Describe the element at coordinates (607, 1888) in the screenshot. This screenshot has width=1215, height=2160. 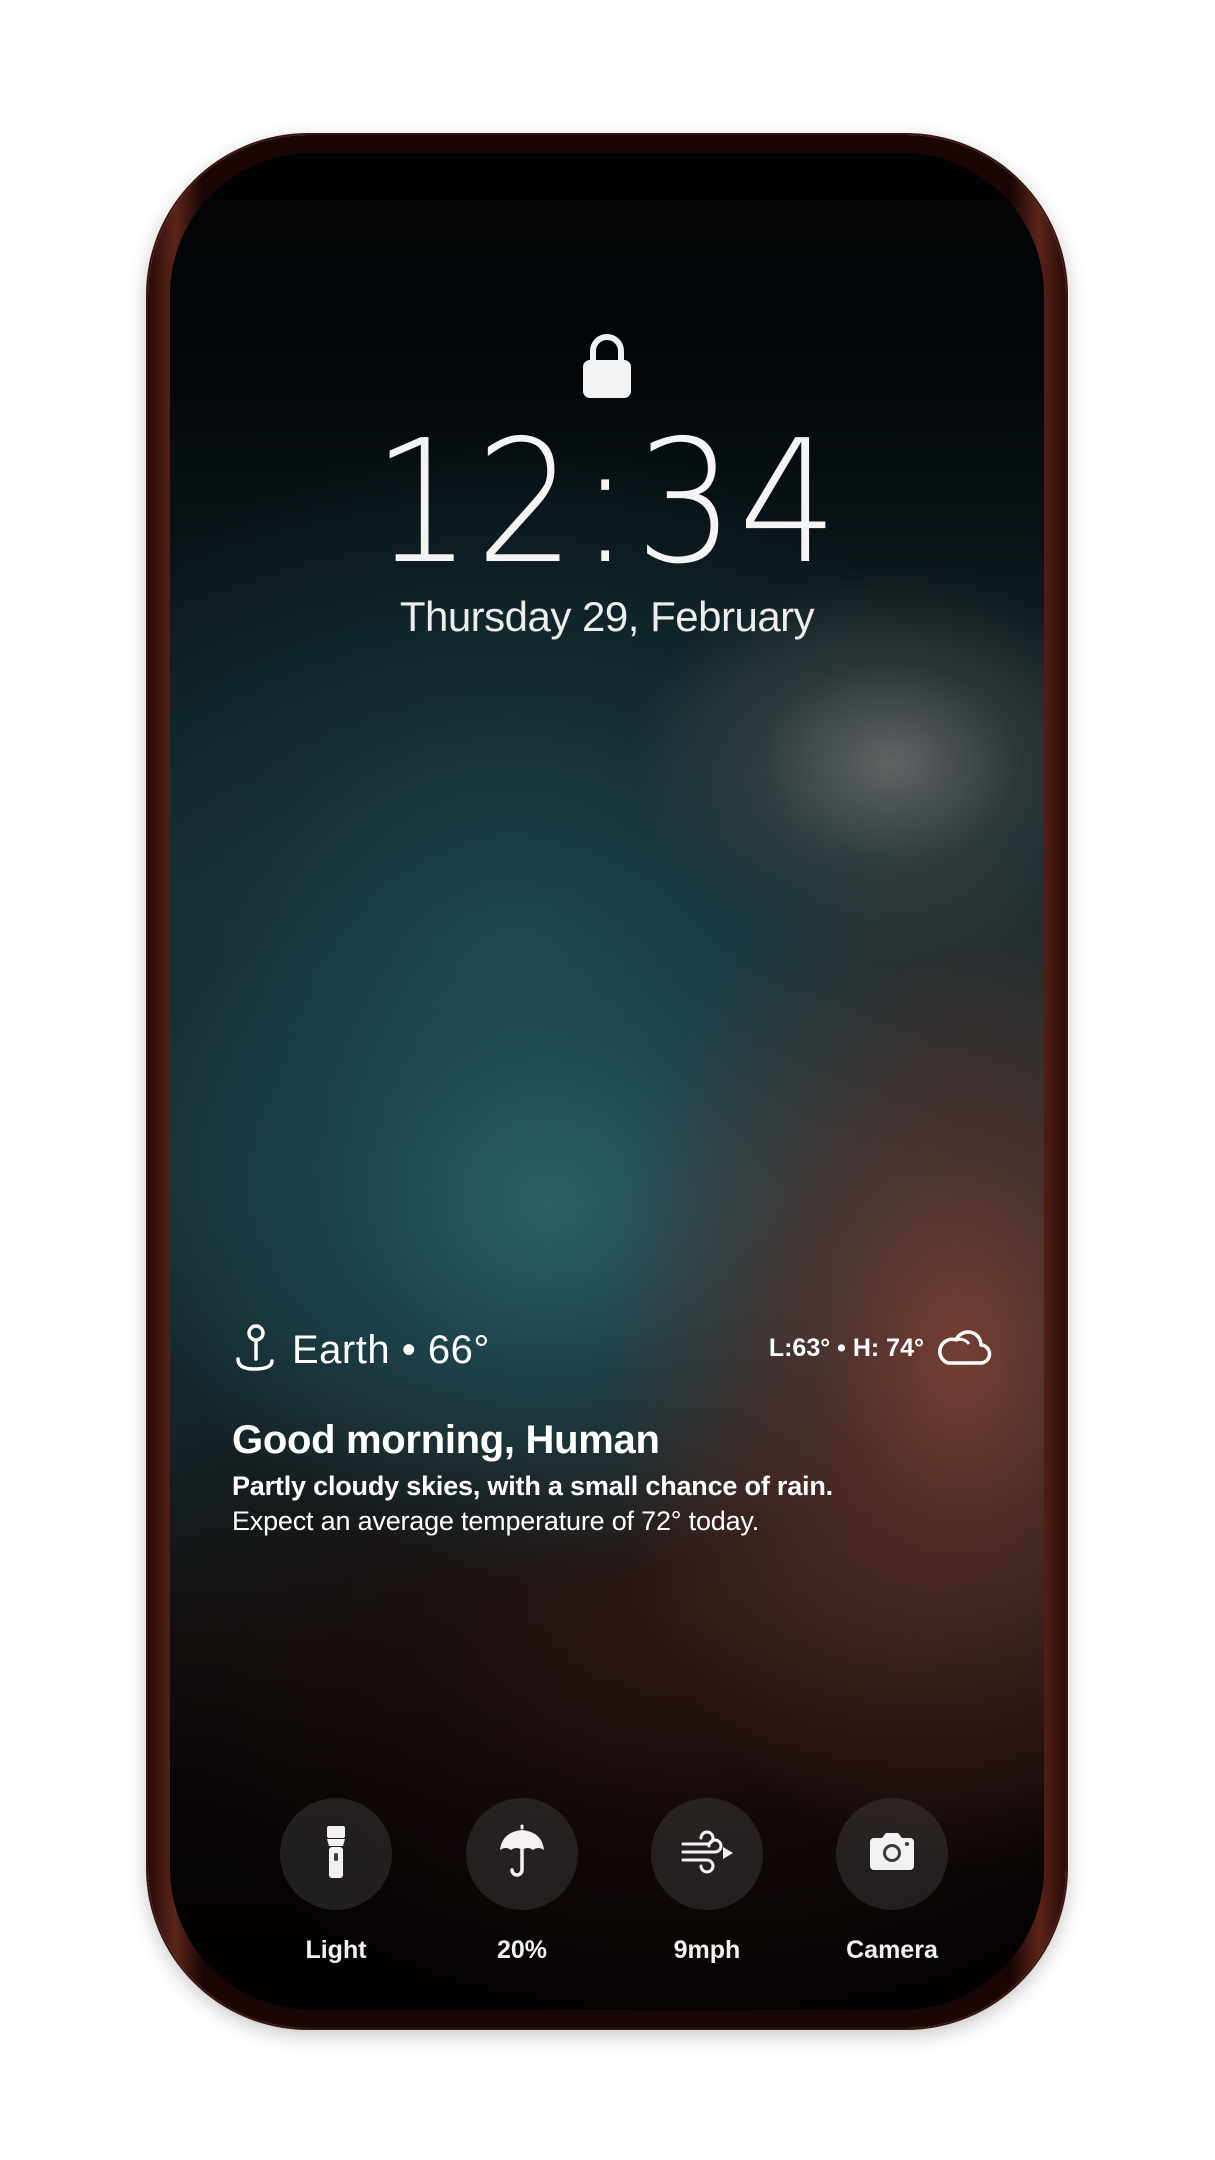
I see `quick-actions: Light 20% 9mph Camera` at that location.